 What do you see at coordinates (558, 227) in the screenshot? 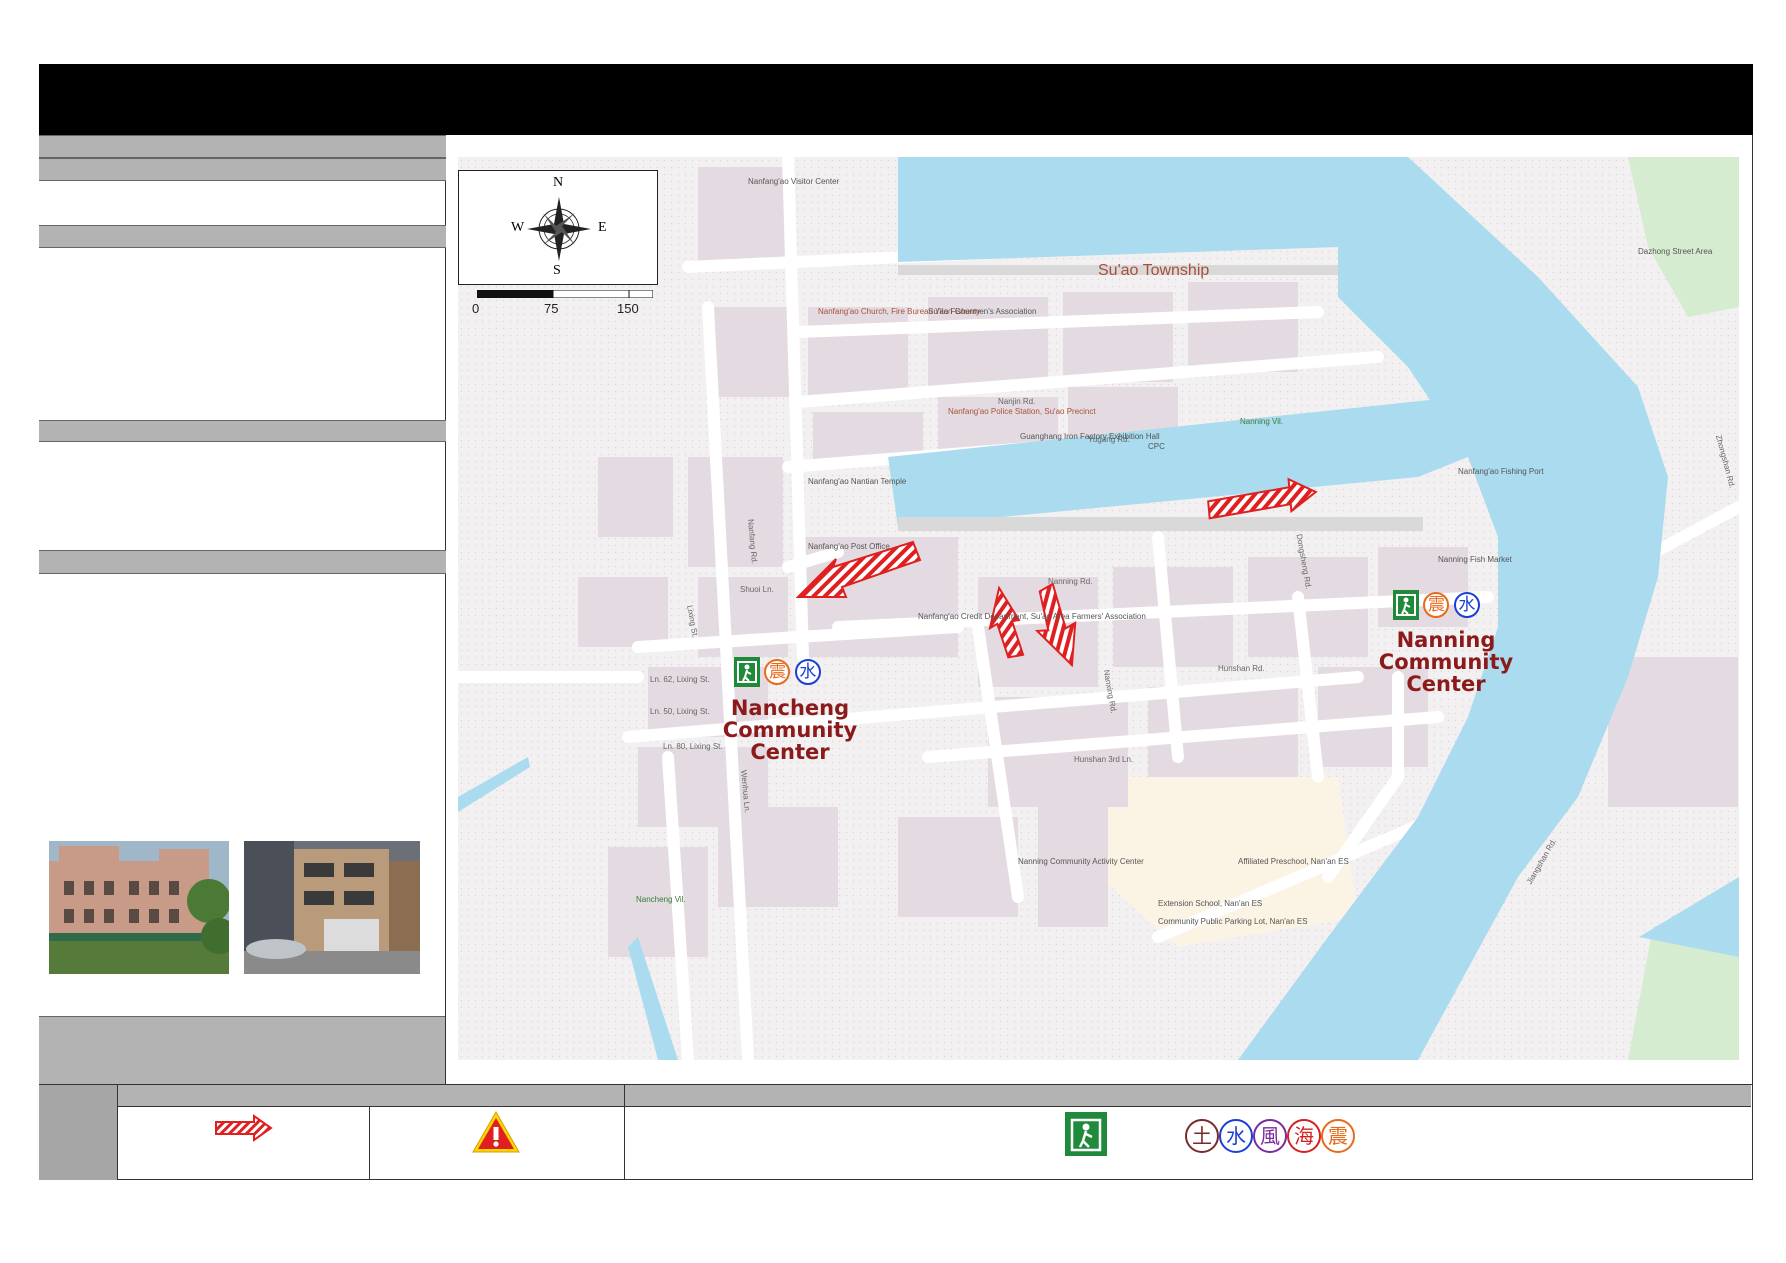
I see `compass-box: N S E W` at bounding box center [558, 227].